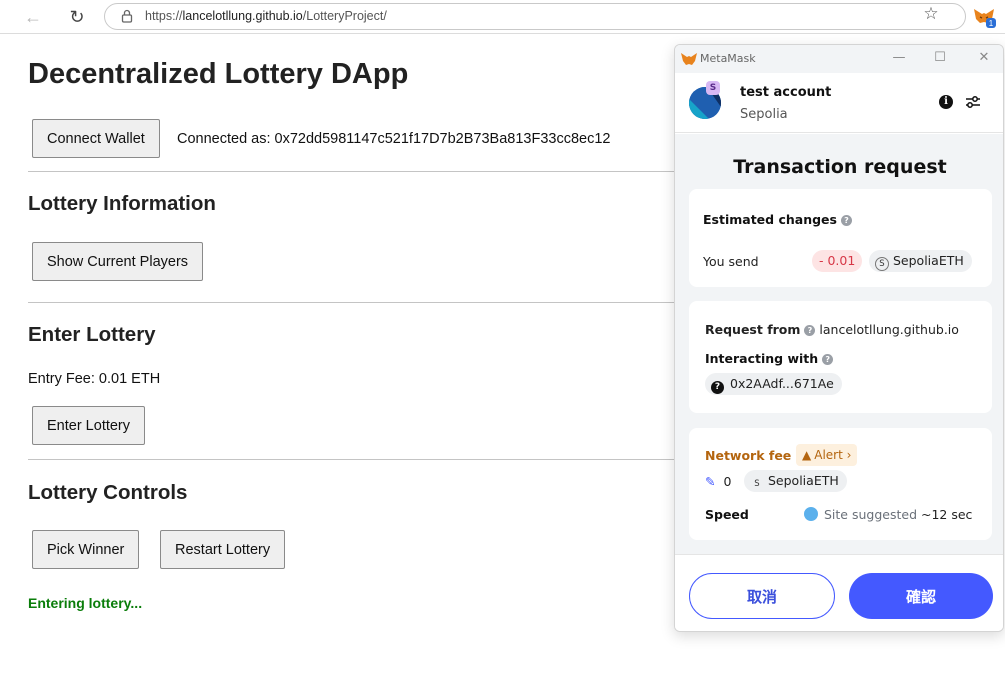  I want to click on unknown-contract-icon: ?, so click(717, 387).